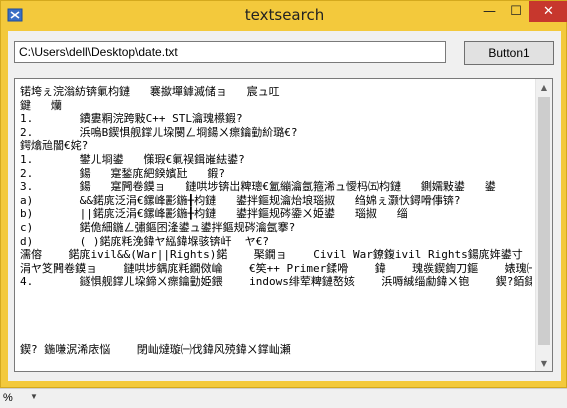 The image size is (567, 408). I want to click on text-line: 1. 鐢ㄦ埛鍙 憡瑕€氭祦鍓嶉紶鍙?, so click(132, 159).